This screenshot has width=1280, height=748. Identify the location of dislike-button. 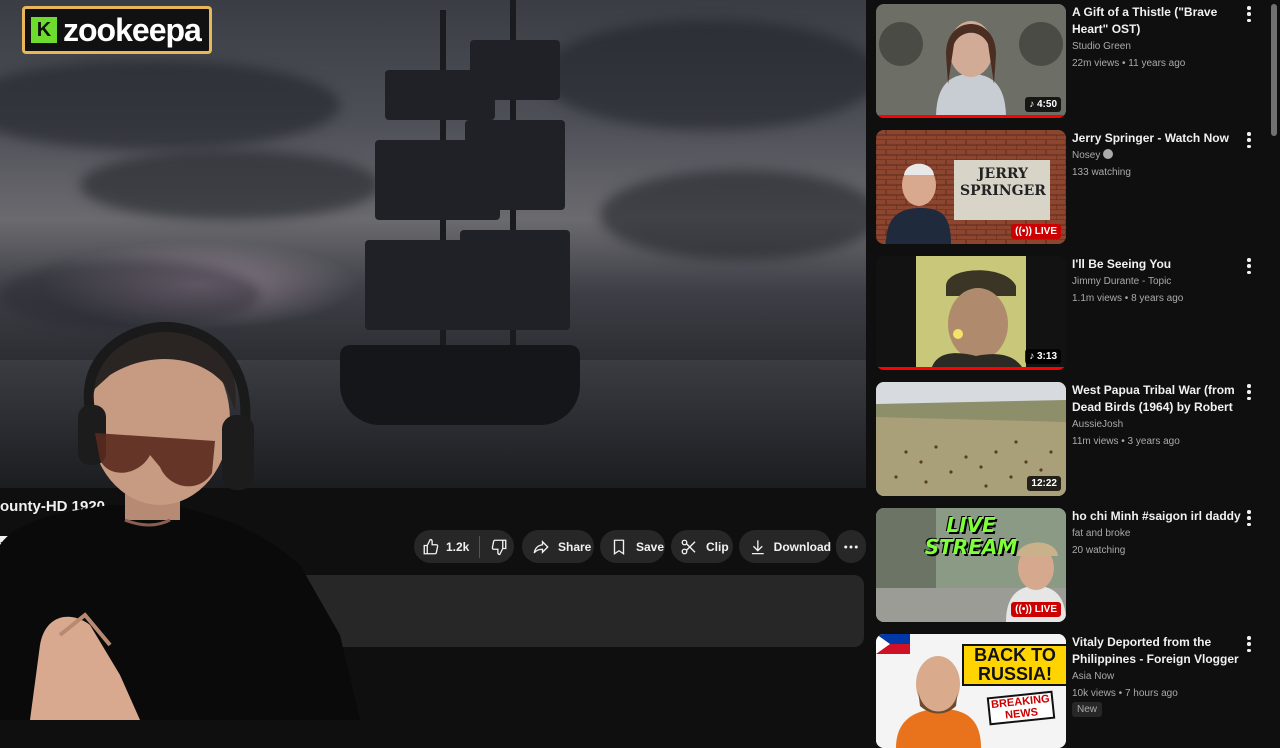
(499, 547).